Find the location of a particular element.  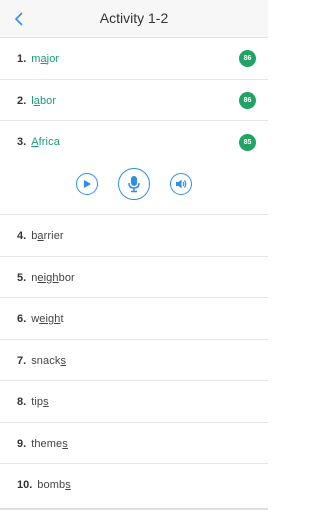

play-icon is located at coordinates (87, 184).